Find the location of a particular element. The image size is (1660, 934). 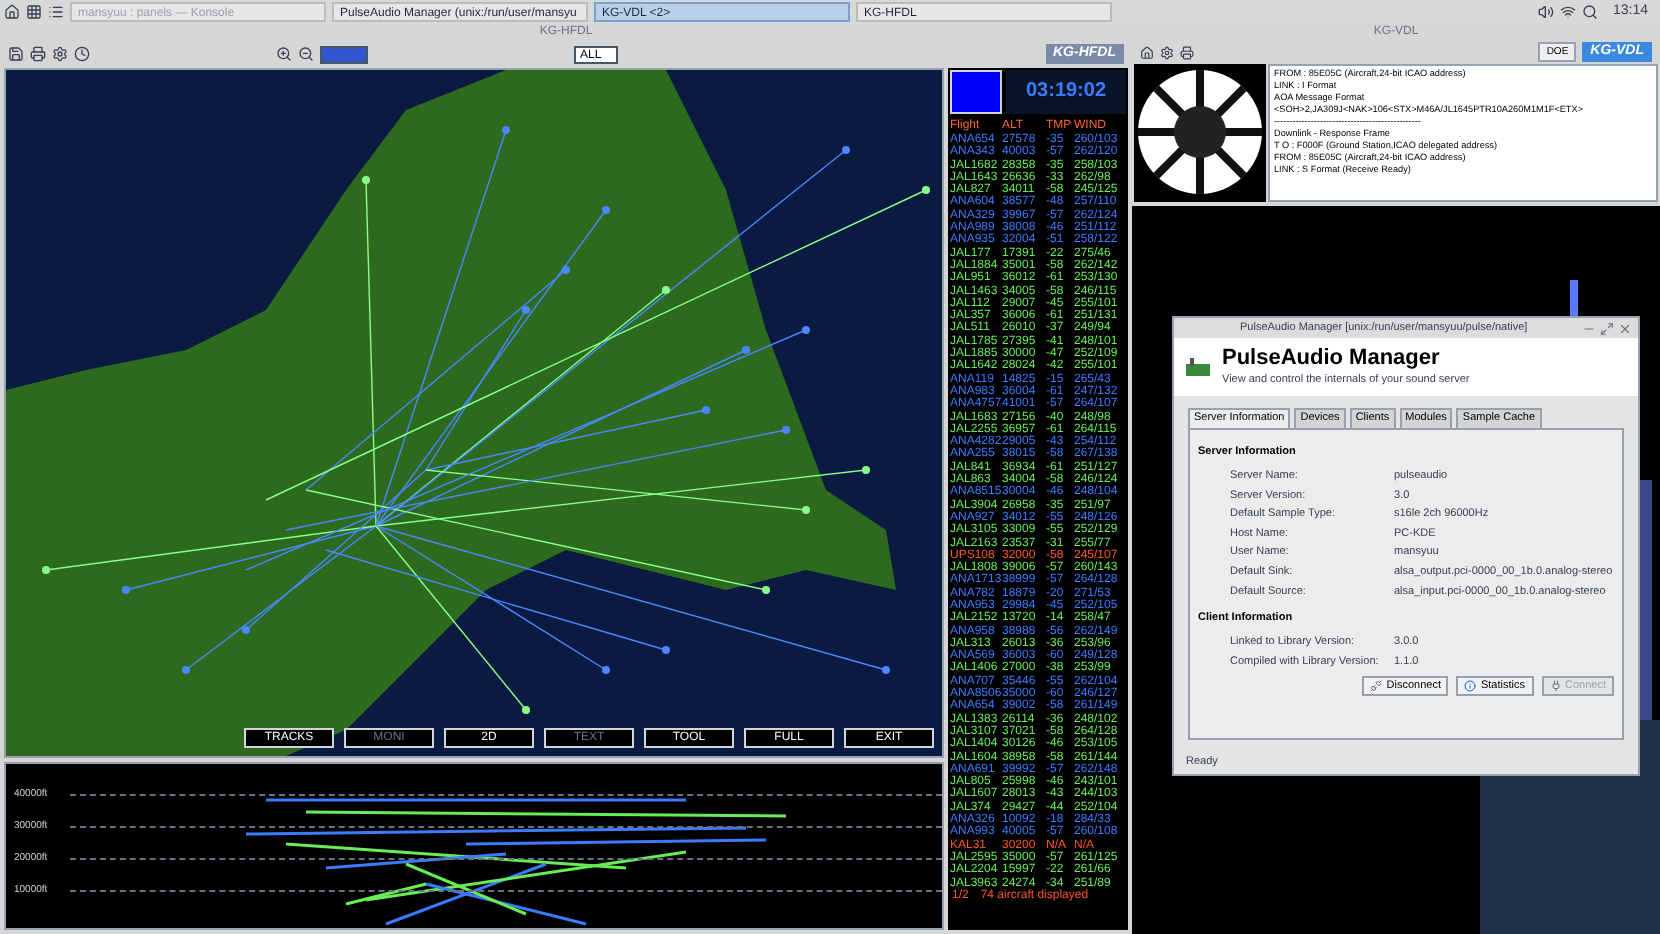

search-icon is located at coordinates (1590, 12).